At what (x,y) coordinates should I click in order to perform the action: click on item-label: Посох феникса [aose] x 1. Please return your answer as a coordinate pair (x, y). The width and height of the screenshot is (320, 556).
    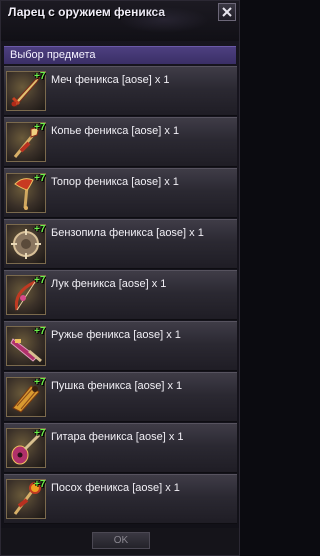
    Looking at the image, I should click on (115, 488).